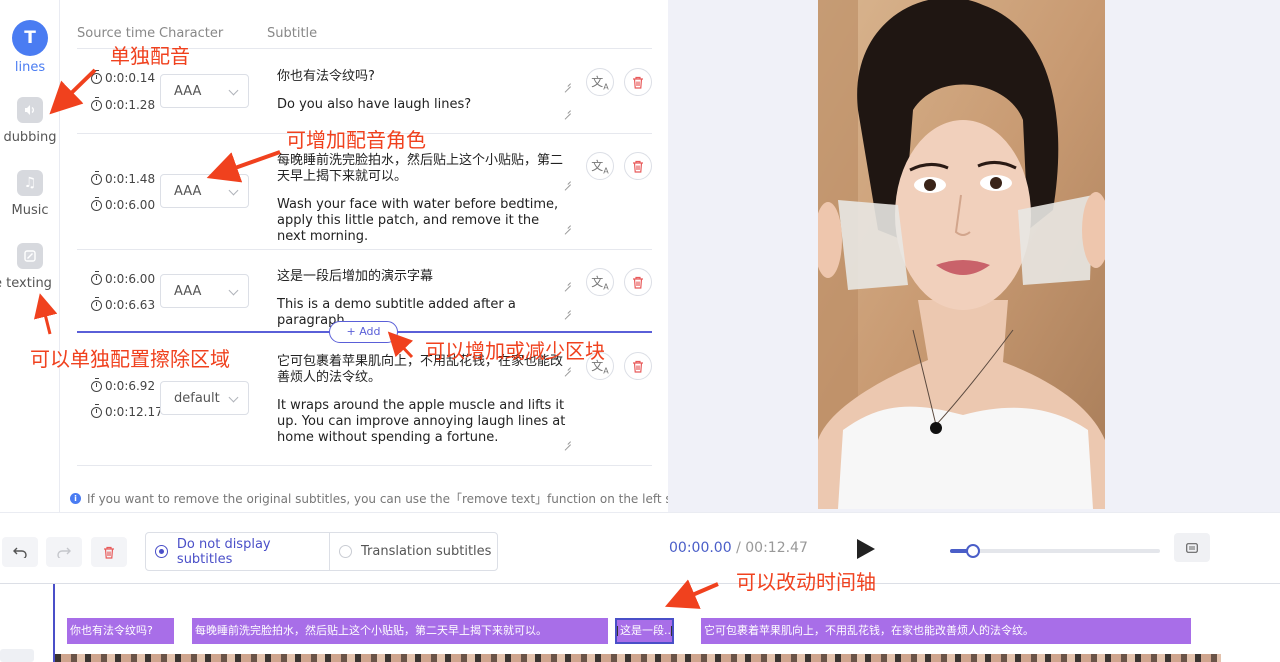 The height and width of the screenshot is (662, 1280). Describe the element at coordinates (946, 631) in the screenshot. I see `timeline-segment: 它可包裹着苹果肌向上，不用乱花钱，在家也能改善烦人的法令纹。` at that location.